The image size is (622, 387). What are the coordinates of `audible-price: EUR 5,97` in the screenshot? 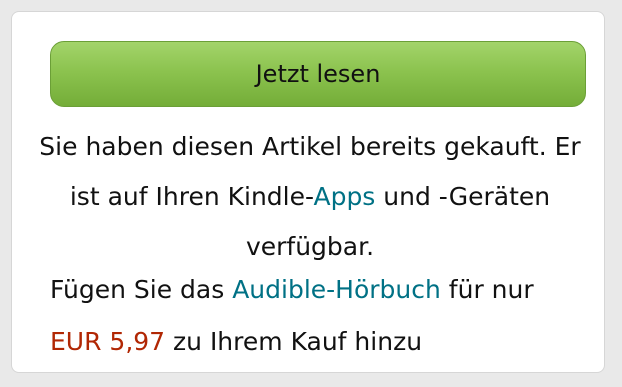 It's located at (108, 341).